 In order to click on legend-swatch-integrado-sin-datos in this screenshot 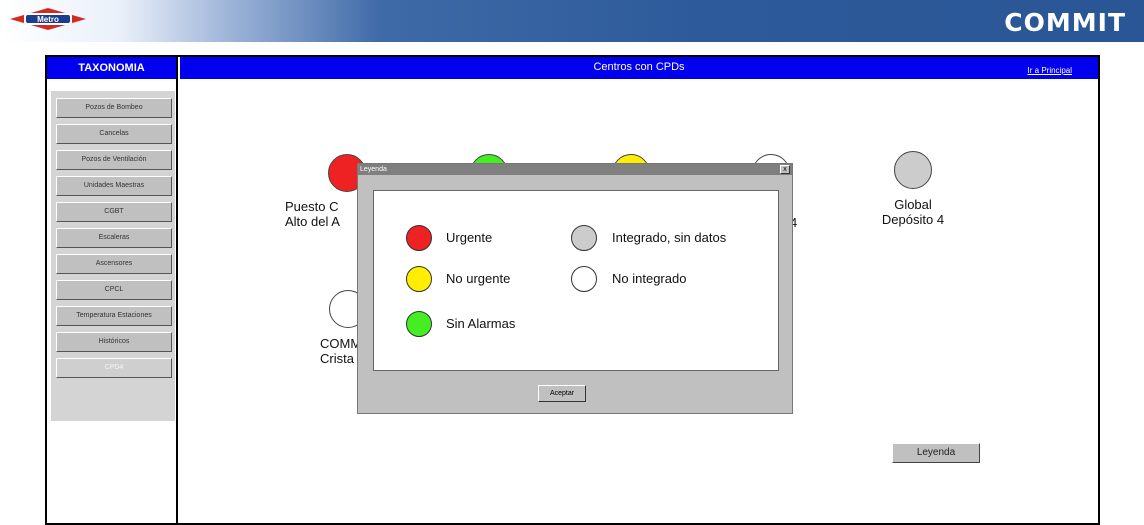, I will do `click(584, 238)`.